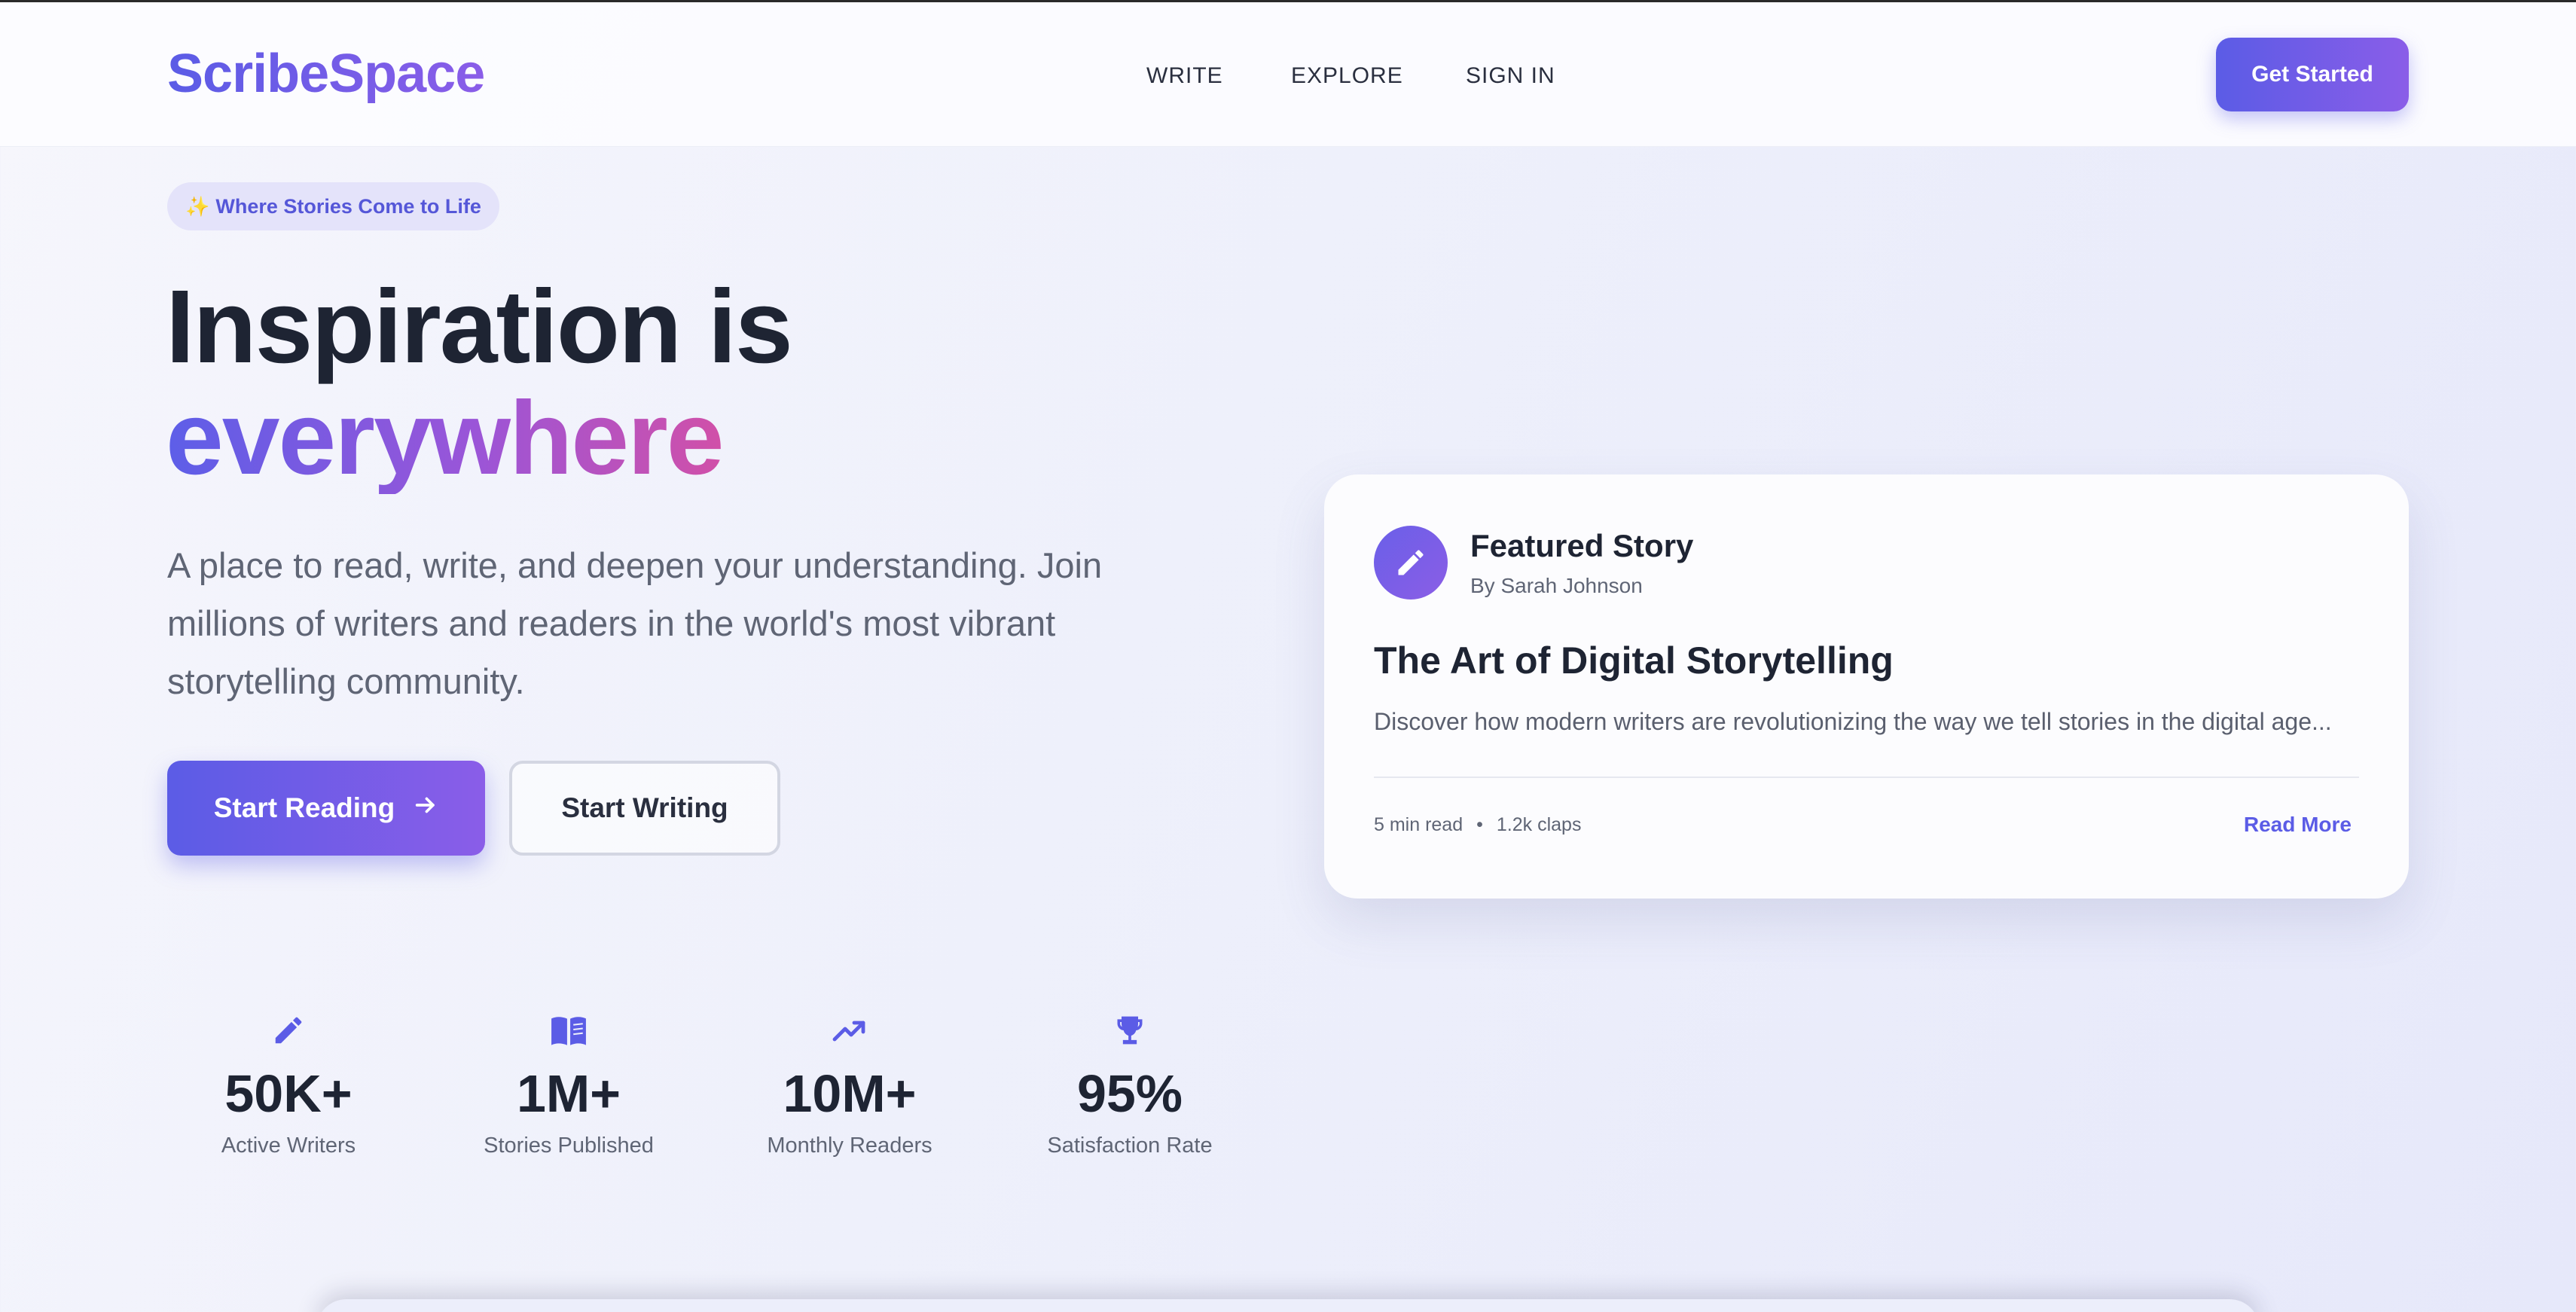 The image size is (2576, 1312). I want to click on stat-value: 1M+, so click(569, 1093).